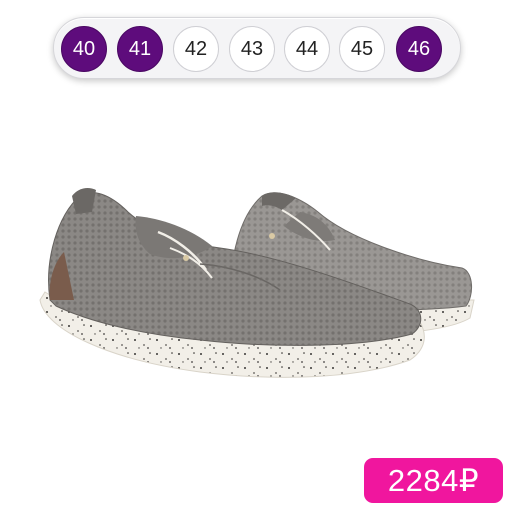  I want to click on size-label: 43, so click(252, 48).